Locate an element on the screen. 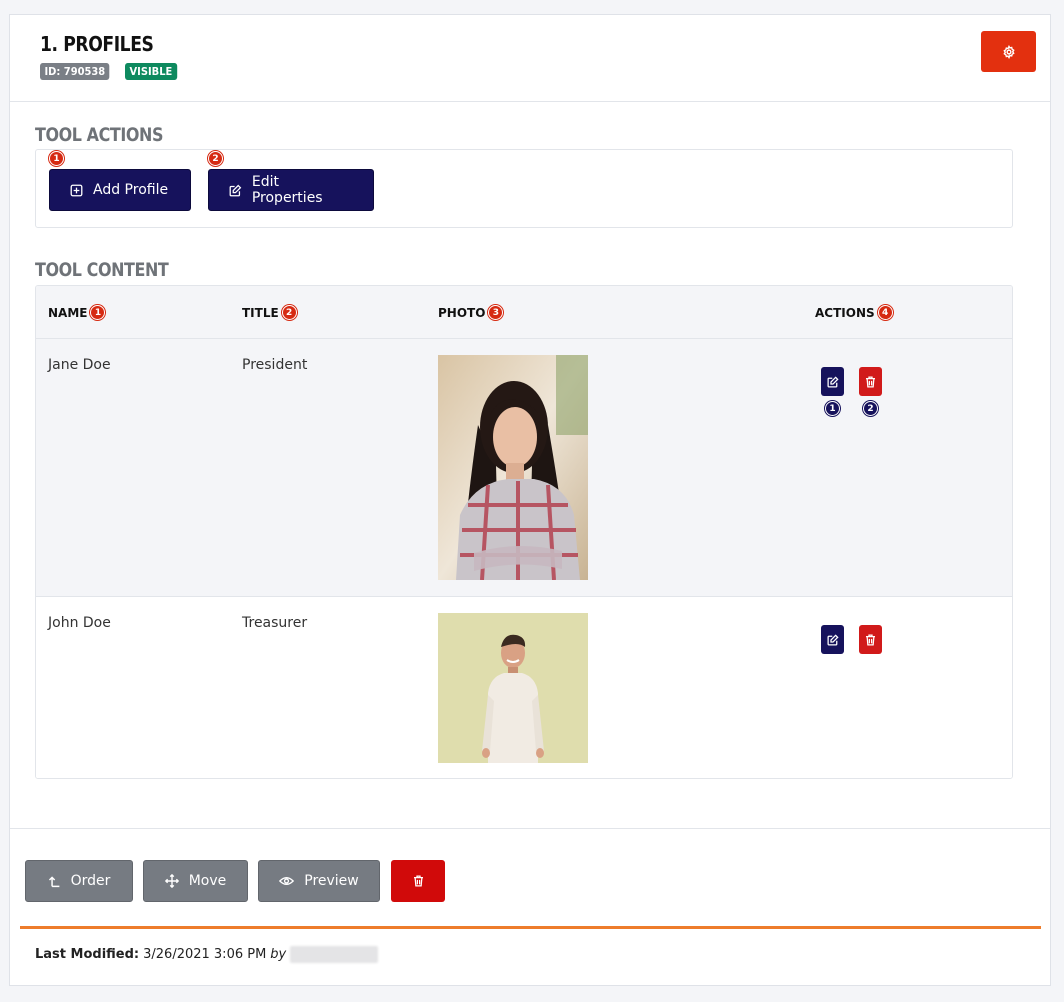  tool-actions-heading: TOOL ACTIONS is located at coordinates (99, 135).